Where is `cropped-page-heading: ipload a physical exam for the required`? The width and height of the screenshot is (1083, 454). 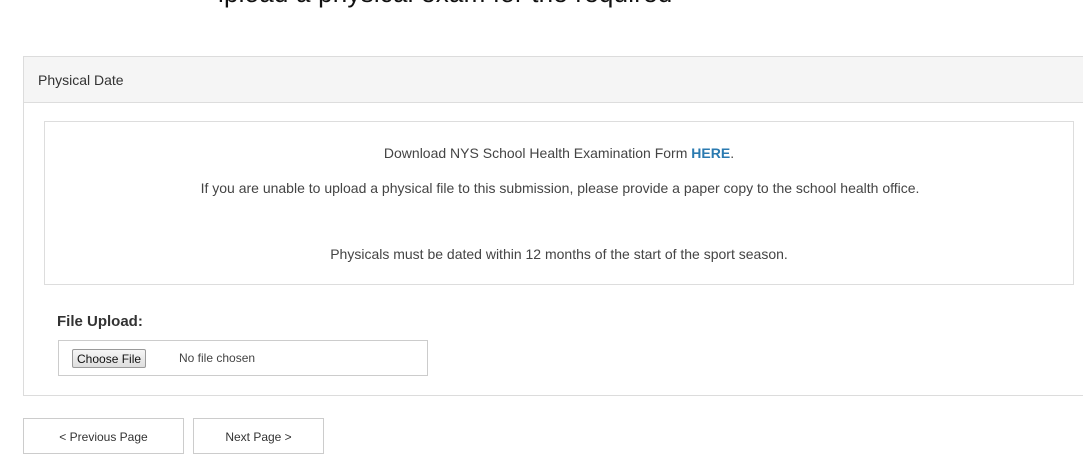
cropped-page-heading: ipload a physical exam for the required is located at coordinates (541, 9).